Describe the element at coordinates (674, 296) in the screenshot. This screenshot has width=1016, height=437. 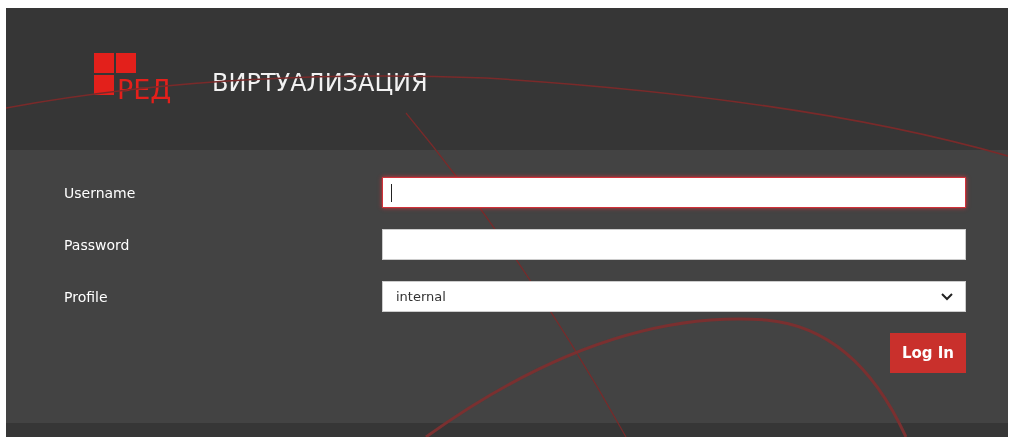
I see `profile-dropdown: internal` at that location.